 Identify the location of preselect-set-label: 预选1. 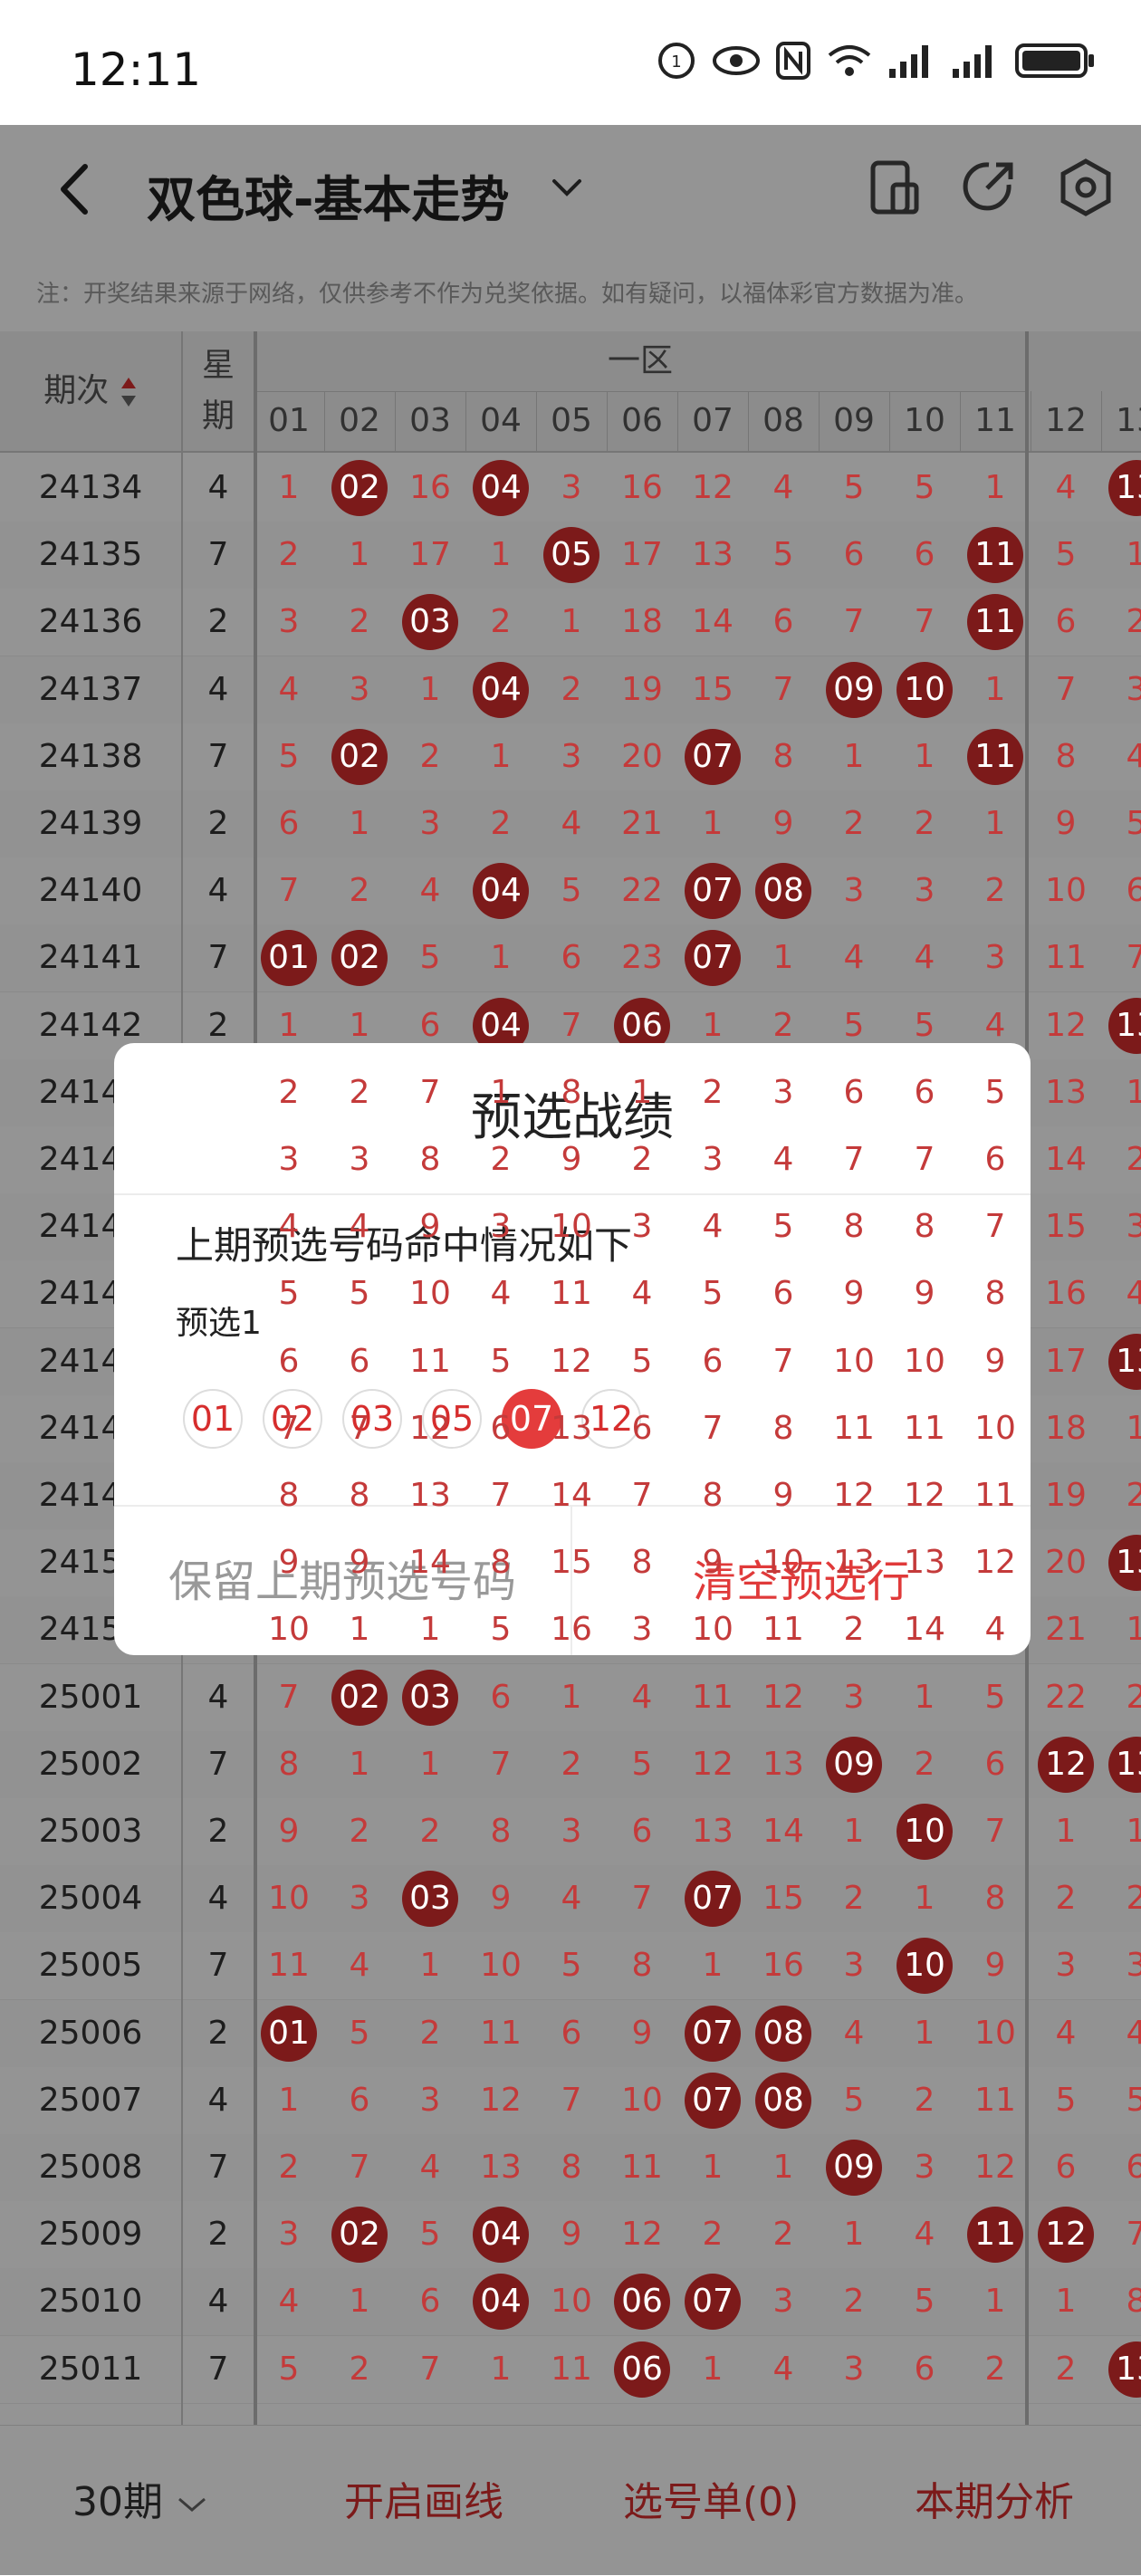
(219, 1323).